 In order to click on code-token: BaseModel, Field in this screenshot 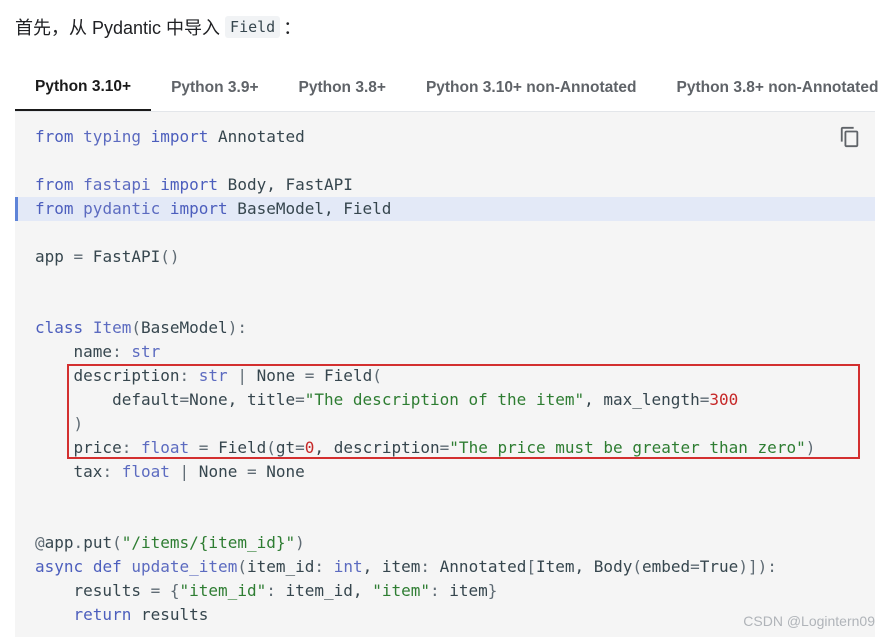, I will do `click(309, 208)`.